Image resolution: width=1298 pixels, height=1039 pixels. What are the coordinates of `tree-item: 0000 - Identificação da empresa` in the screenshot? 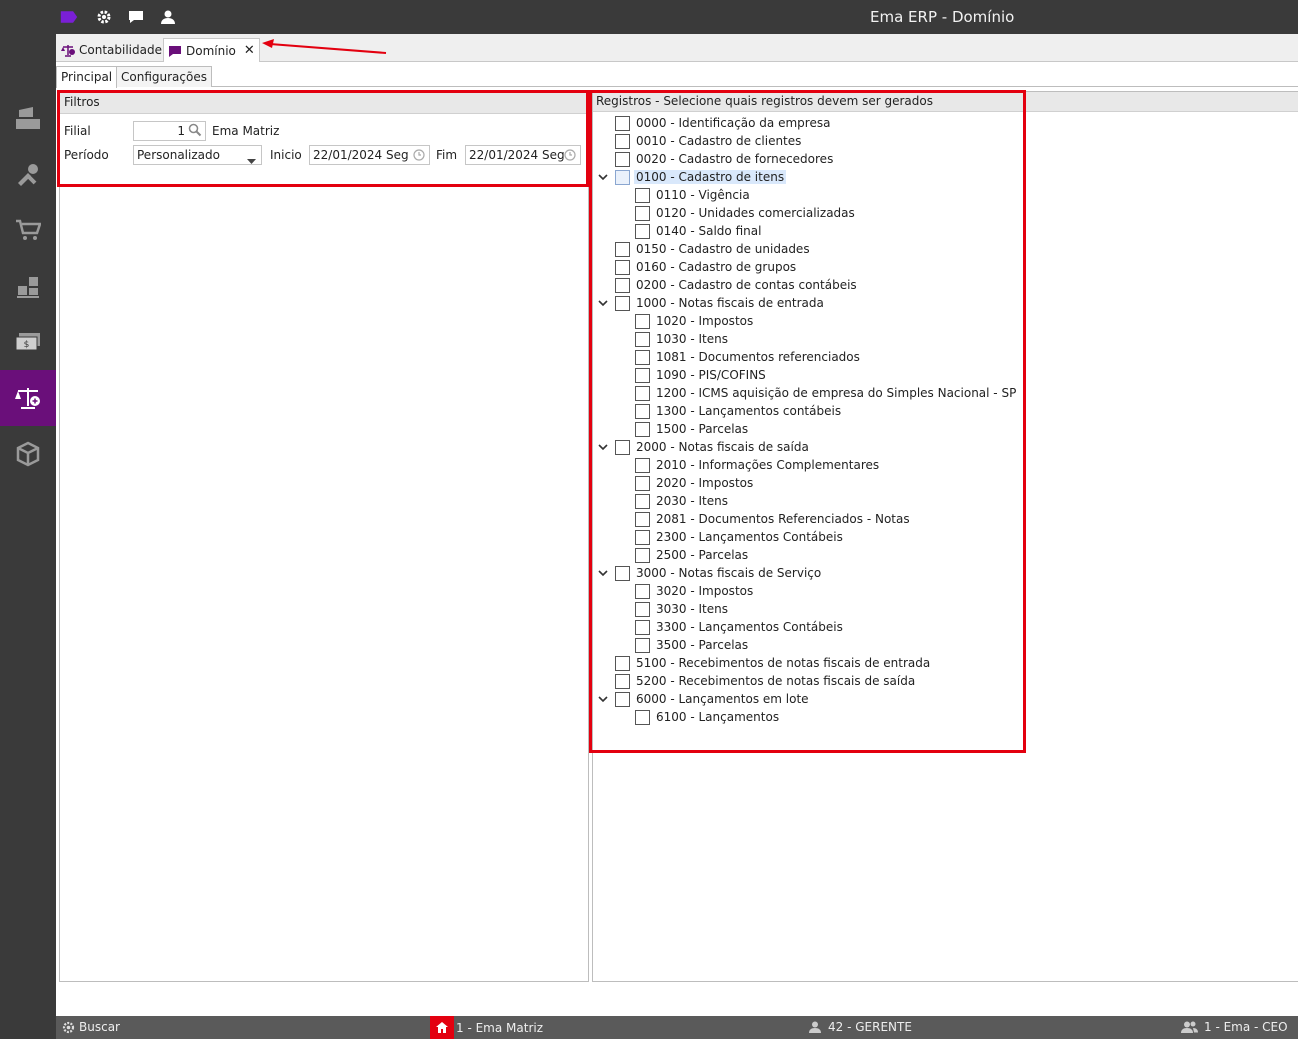 It's located at (722, 123).